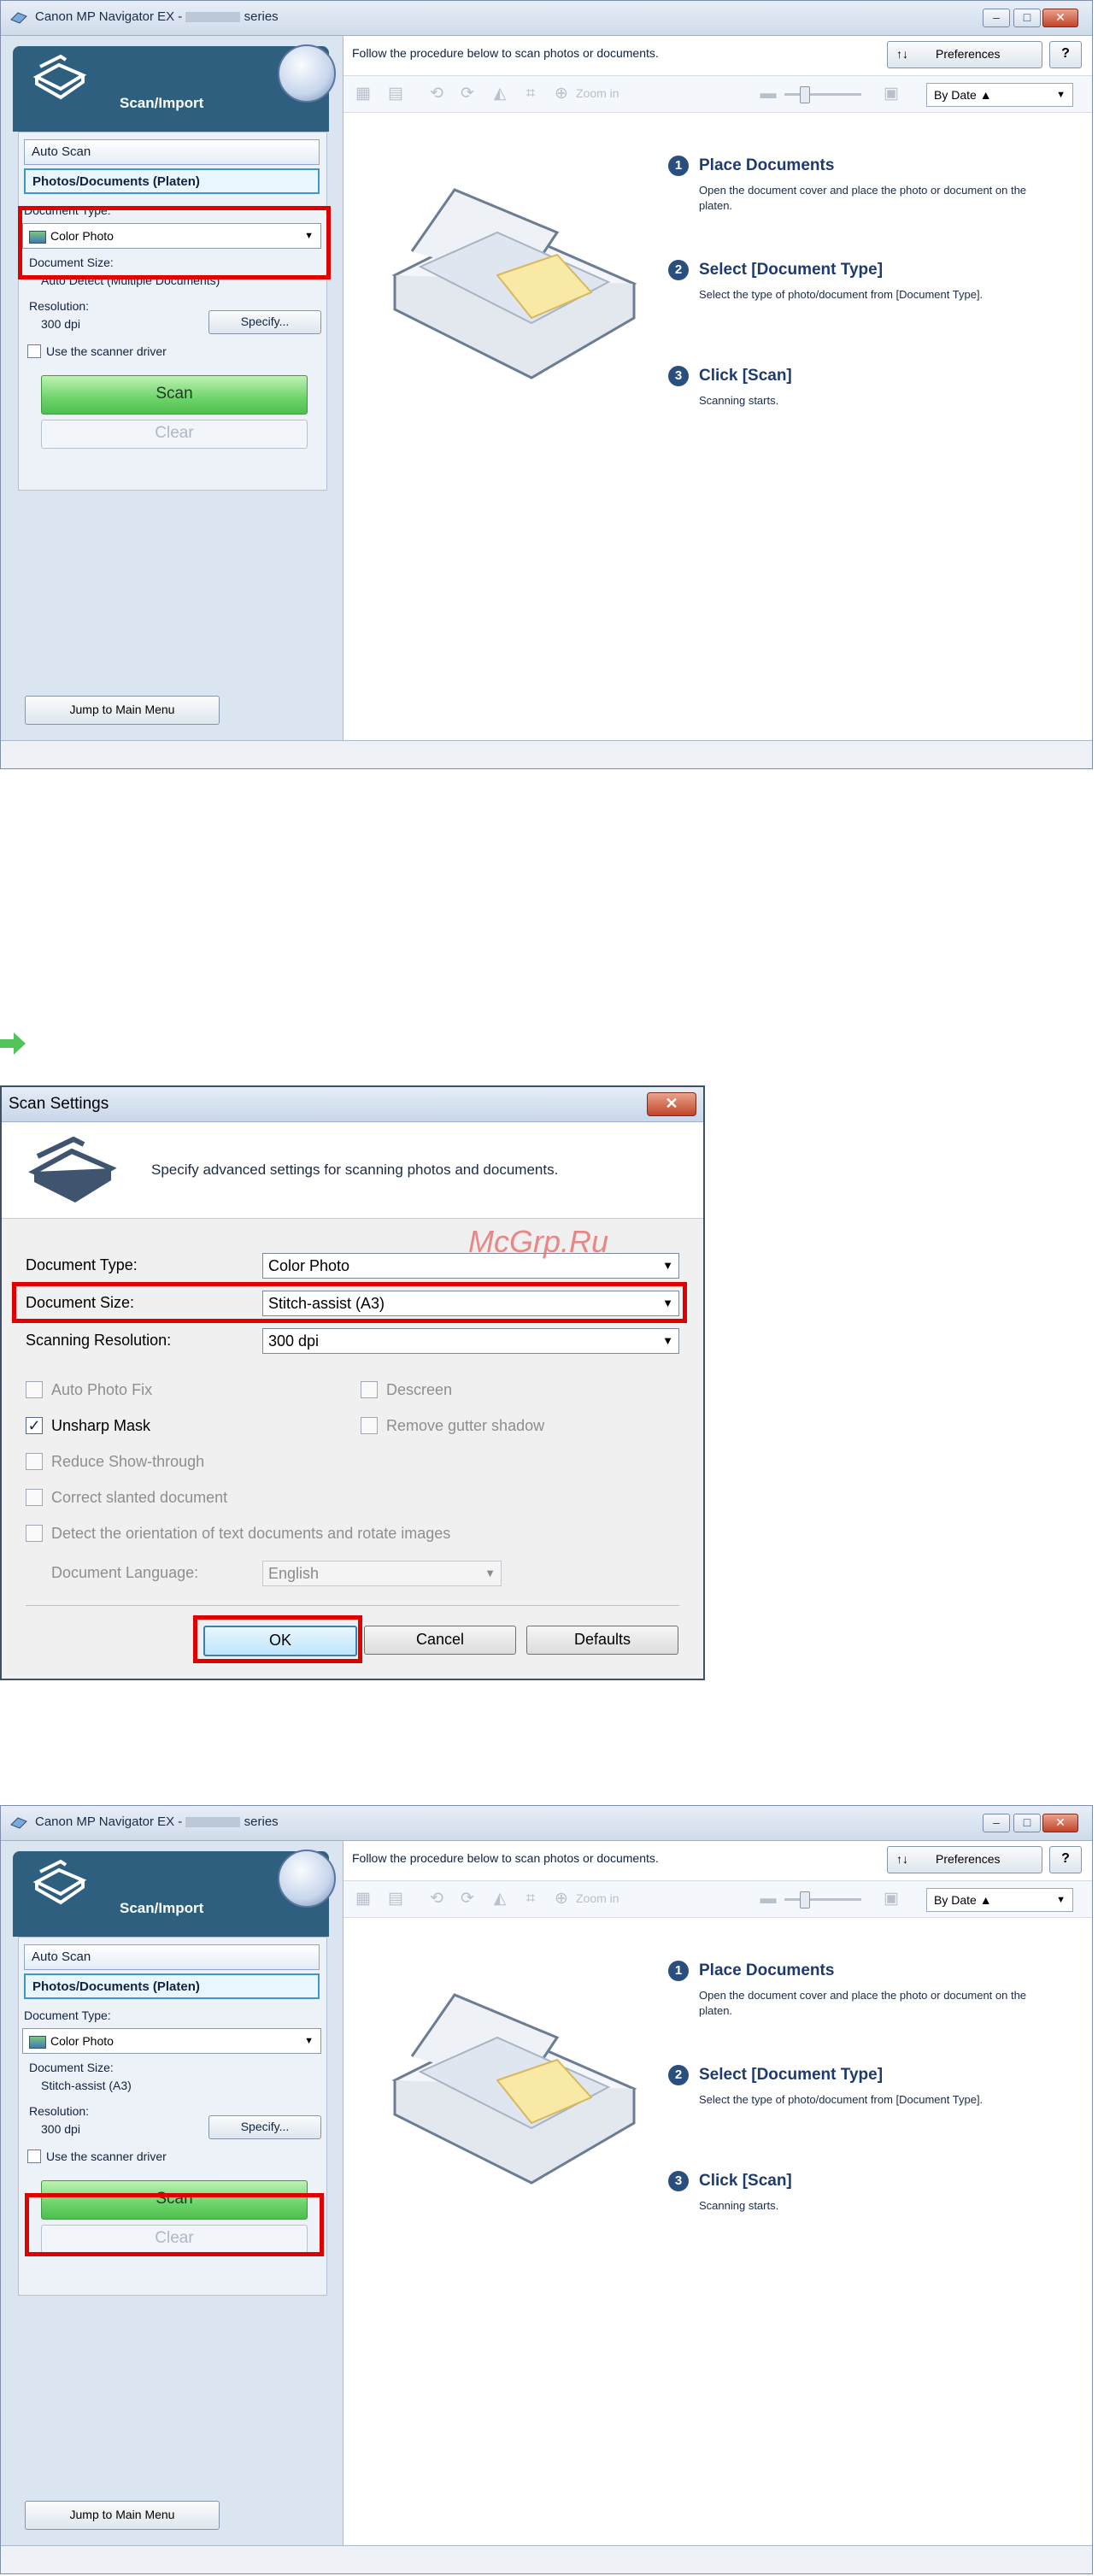  I want to click on app-icon, so click(18, 1823).